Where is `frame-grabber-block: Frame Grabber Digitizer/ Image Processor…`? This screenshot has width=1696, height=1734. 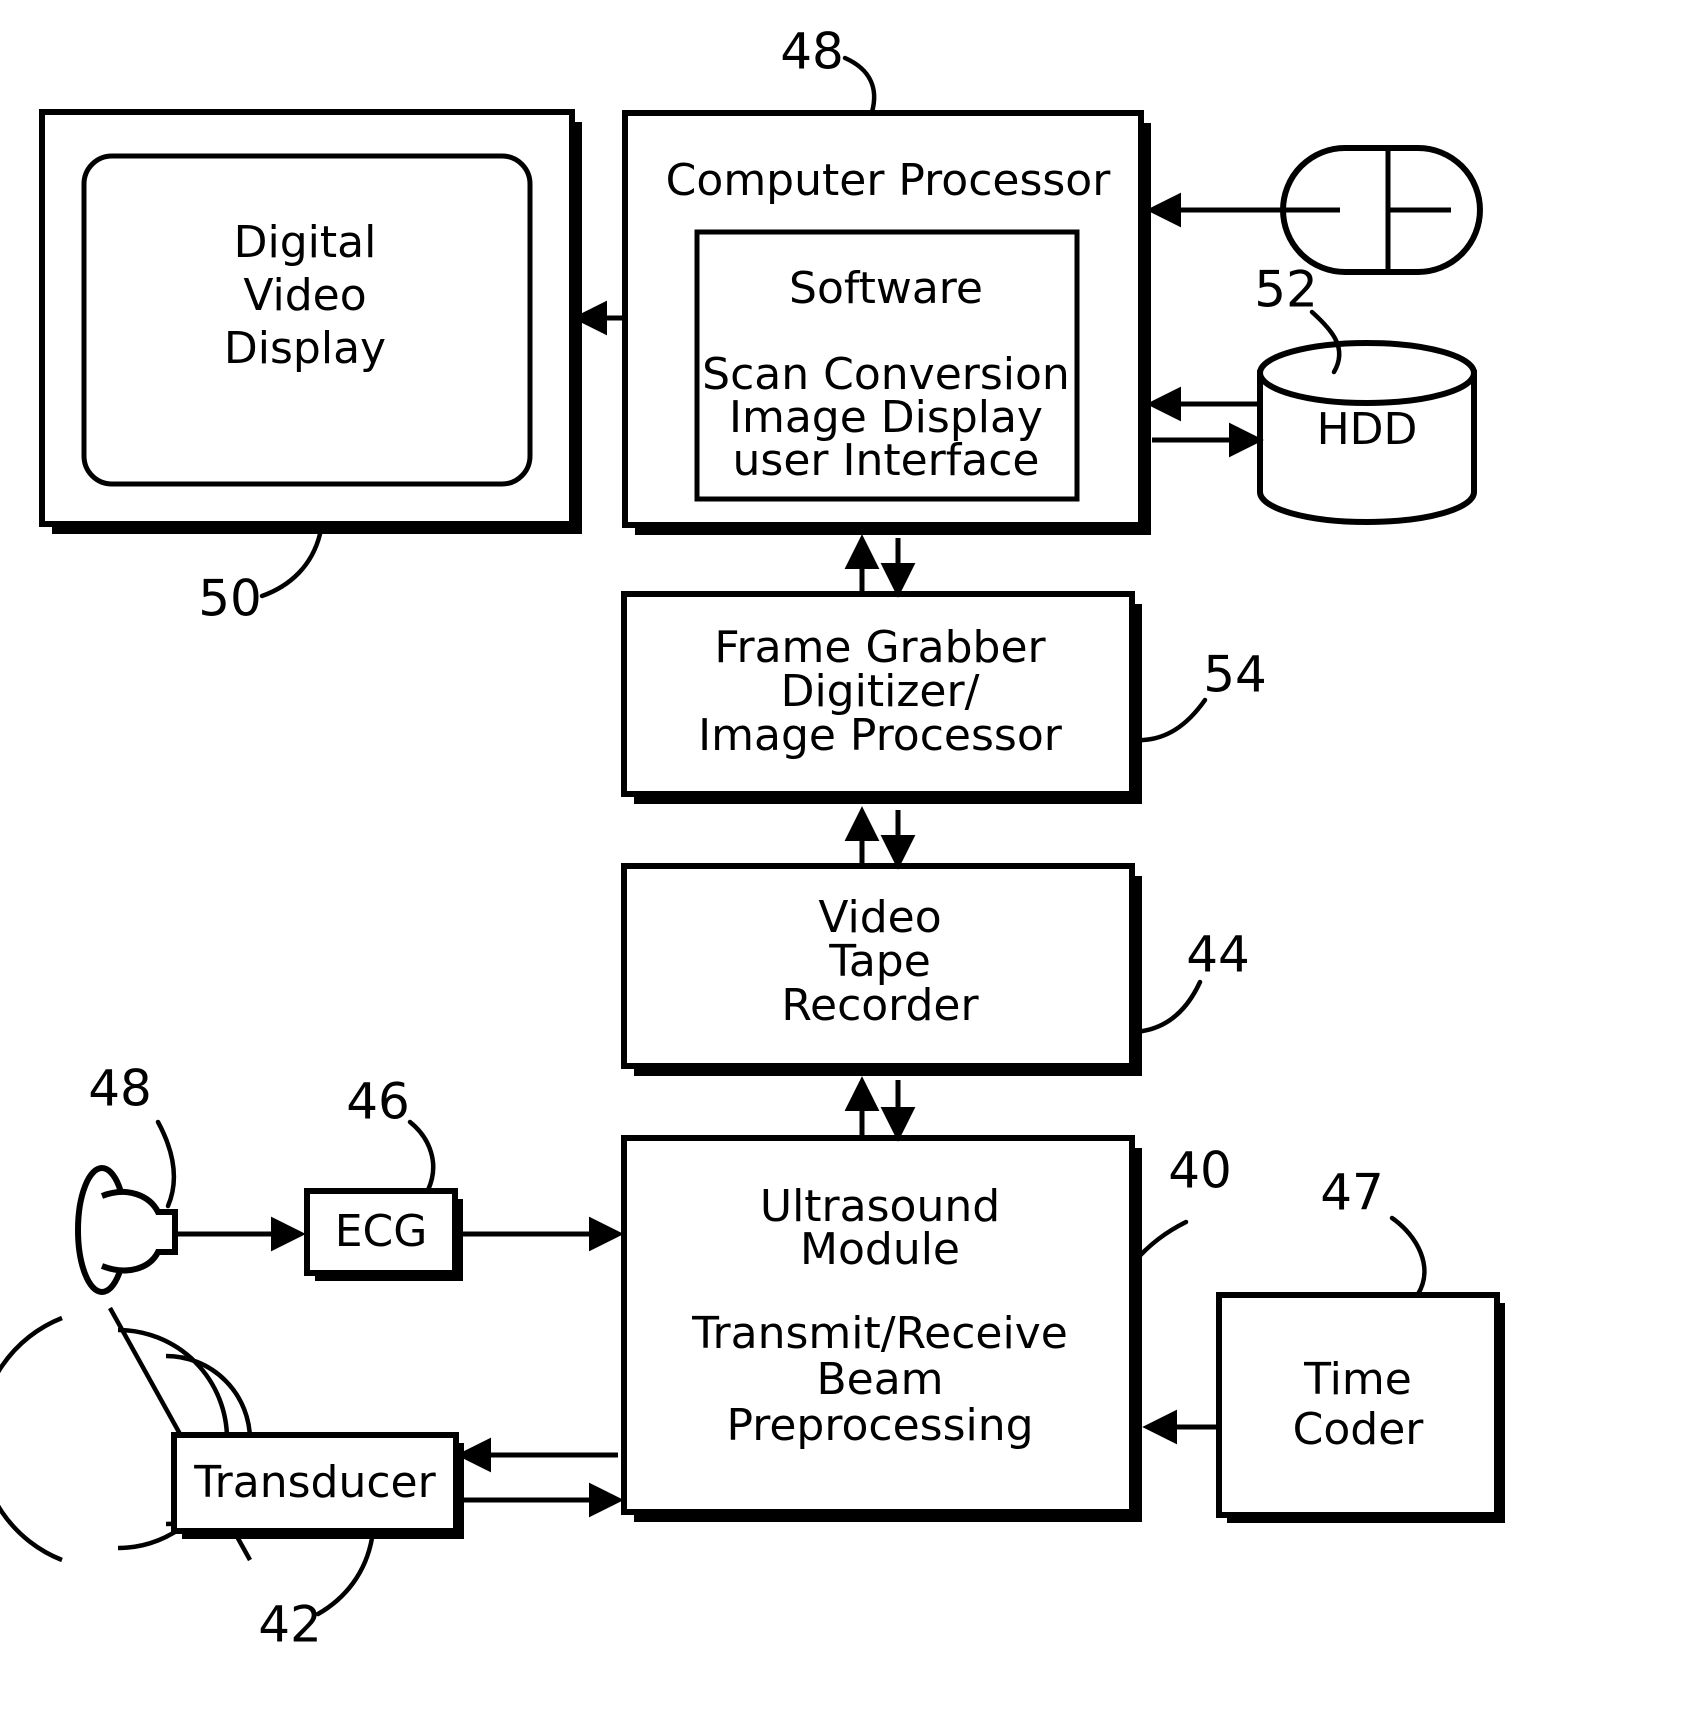 frame-grabber-block: Frame Grabber Digitizer/ Image Processor… is located at coordinates (944, 697).